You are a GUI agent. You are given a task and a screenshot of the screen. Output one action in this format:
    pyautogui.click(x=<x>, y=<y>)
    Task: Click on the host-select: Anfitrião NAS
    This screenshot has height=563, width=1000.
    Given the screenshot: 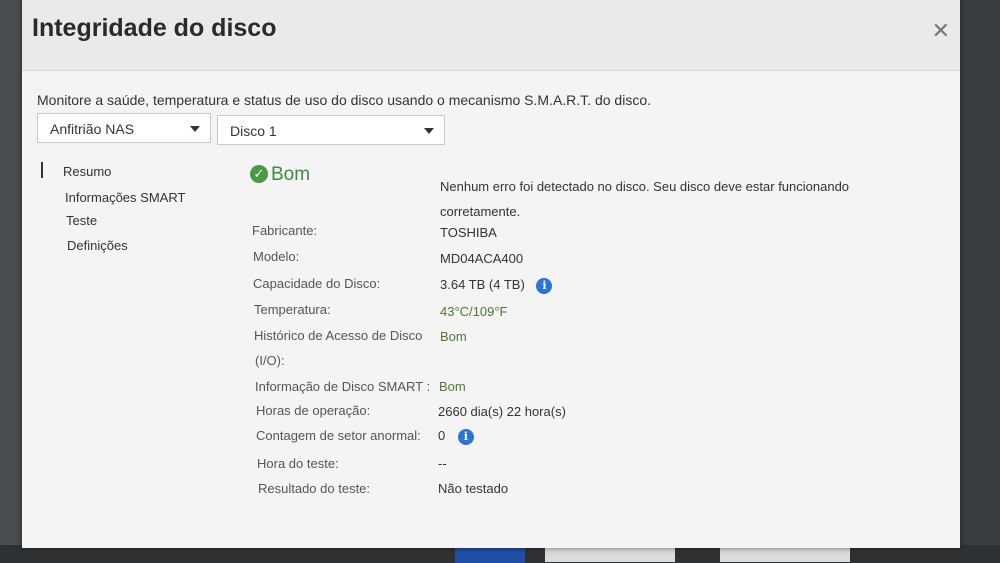 What is the action you would take?
    pyautogui.click(x=124, y=128)
    